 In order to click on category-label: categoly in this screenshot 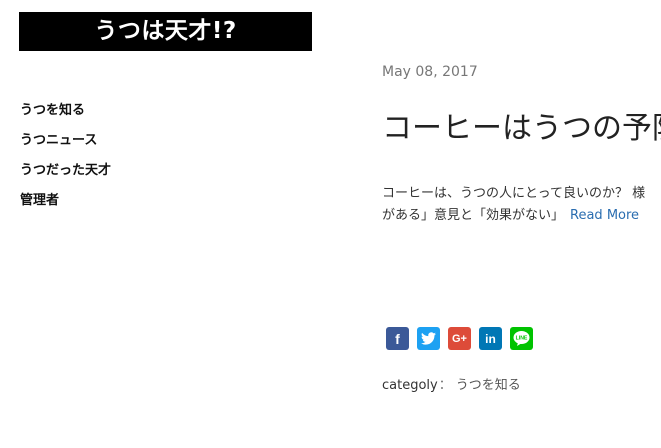, I will do `click(410, 385)`.